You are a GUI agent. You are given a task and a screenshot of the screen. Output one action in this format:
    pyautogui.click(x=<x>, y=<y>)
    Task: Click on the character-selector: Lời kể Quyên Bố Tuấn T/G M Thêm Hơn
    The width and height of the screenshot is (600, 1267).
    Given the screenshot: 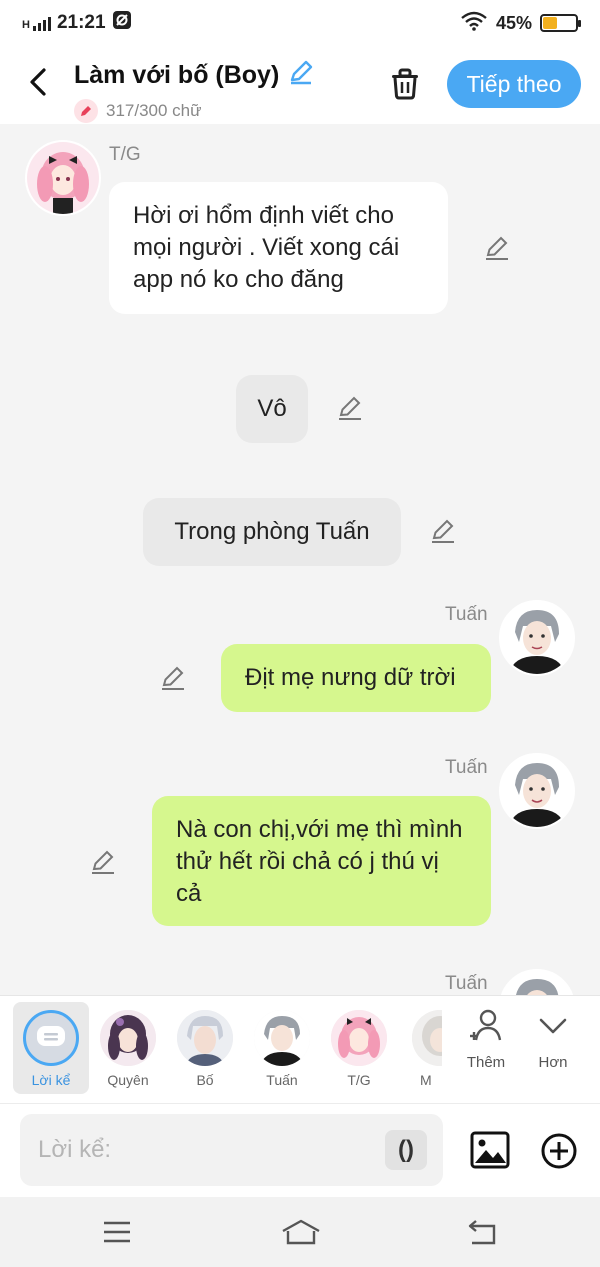 What is the action you would take?
    pyautogui.click(x=300, y=1049)
    